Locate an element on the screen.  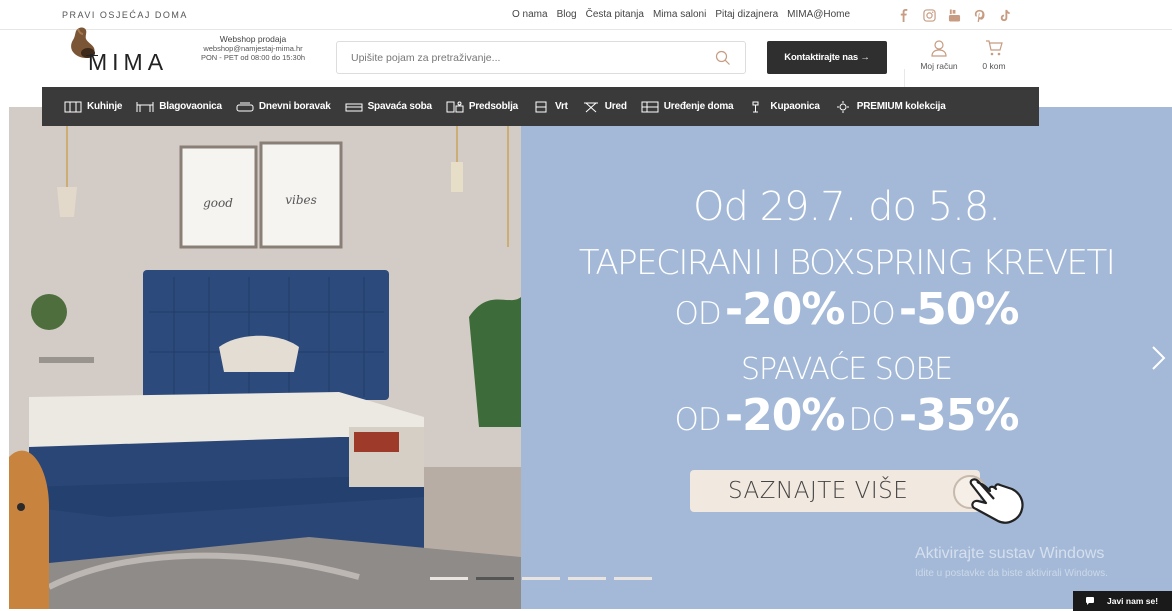
promo-line-beds: TAPECIRANI I BOXSPRING KREVETI is located at coordinates (847, 263).